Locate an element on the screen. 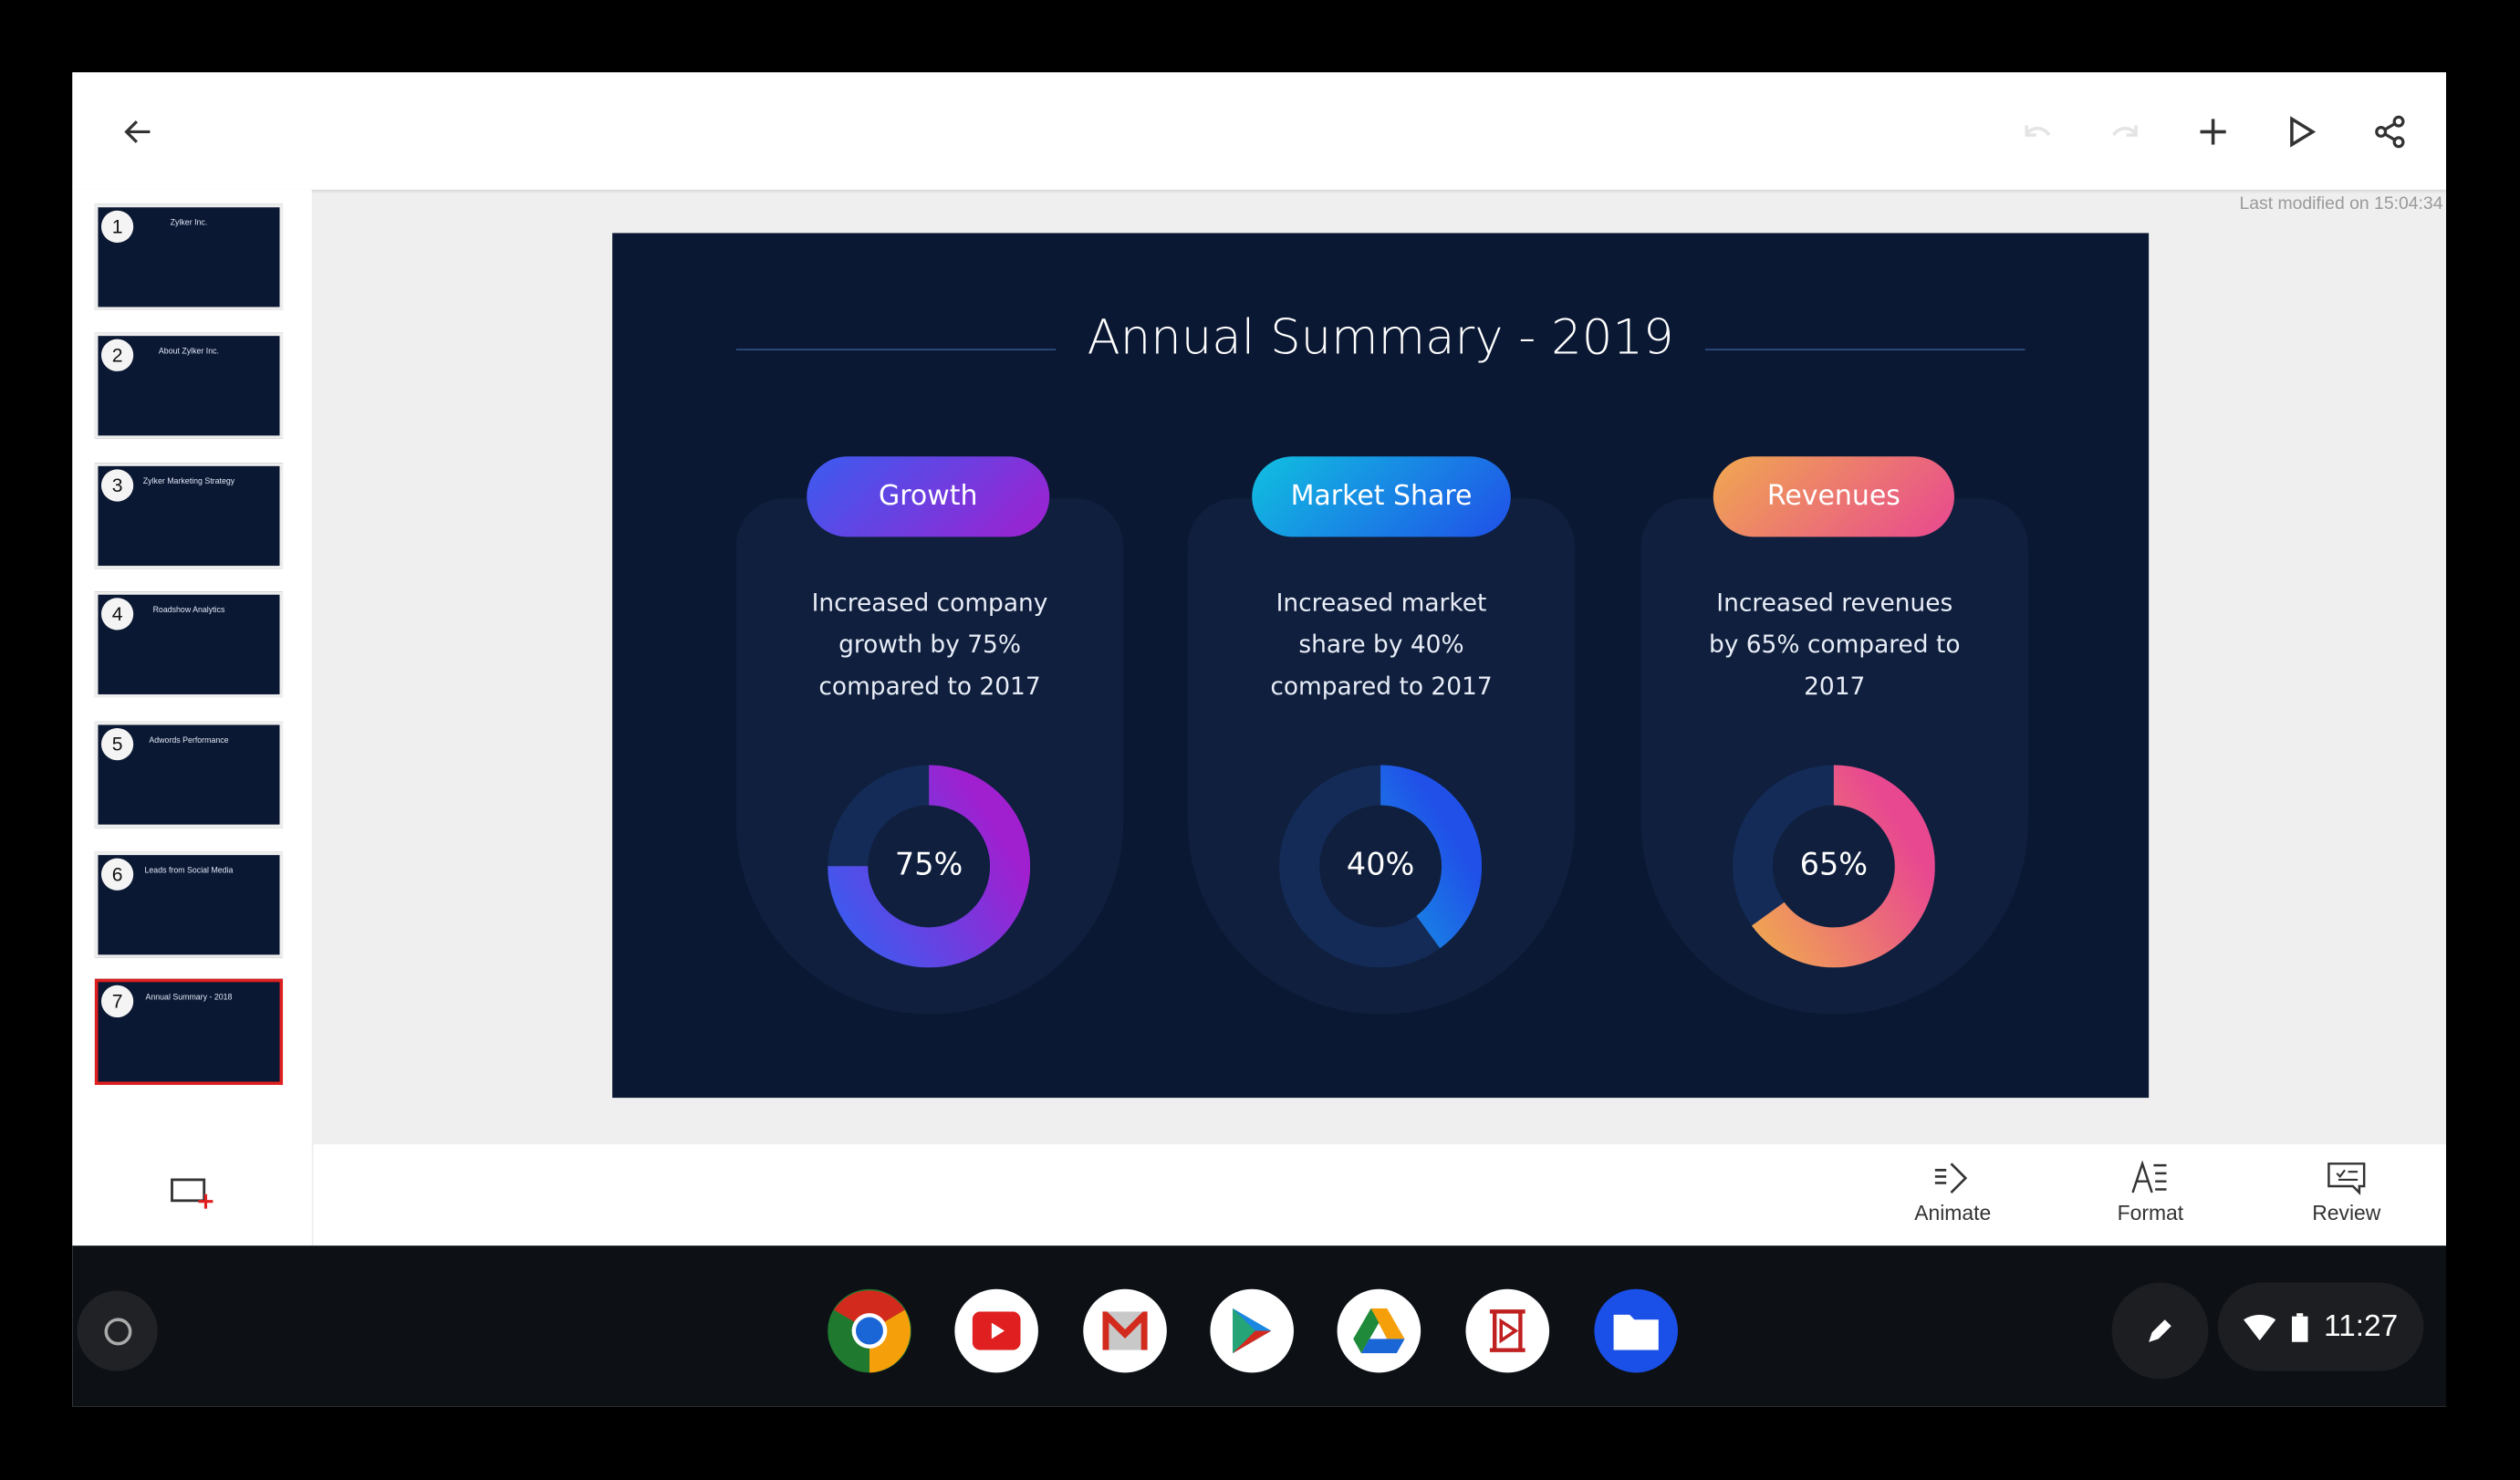 The width and height of the screenshot is (2520, 1480). bottom-toolbar: Animate Format Review is located at coordinates (1259, 1195).